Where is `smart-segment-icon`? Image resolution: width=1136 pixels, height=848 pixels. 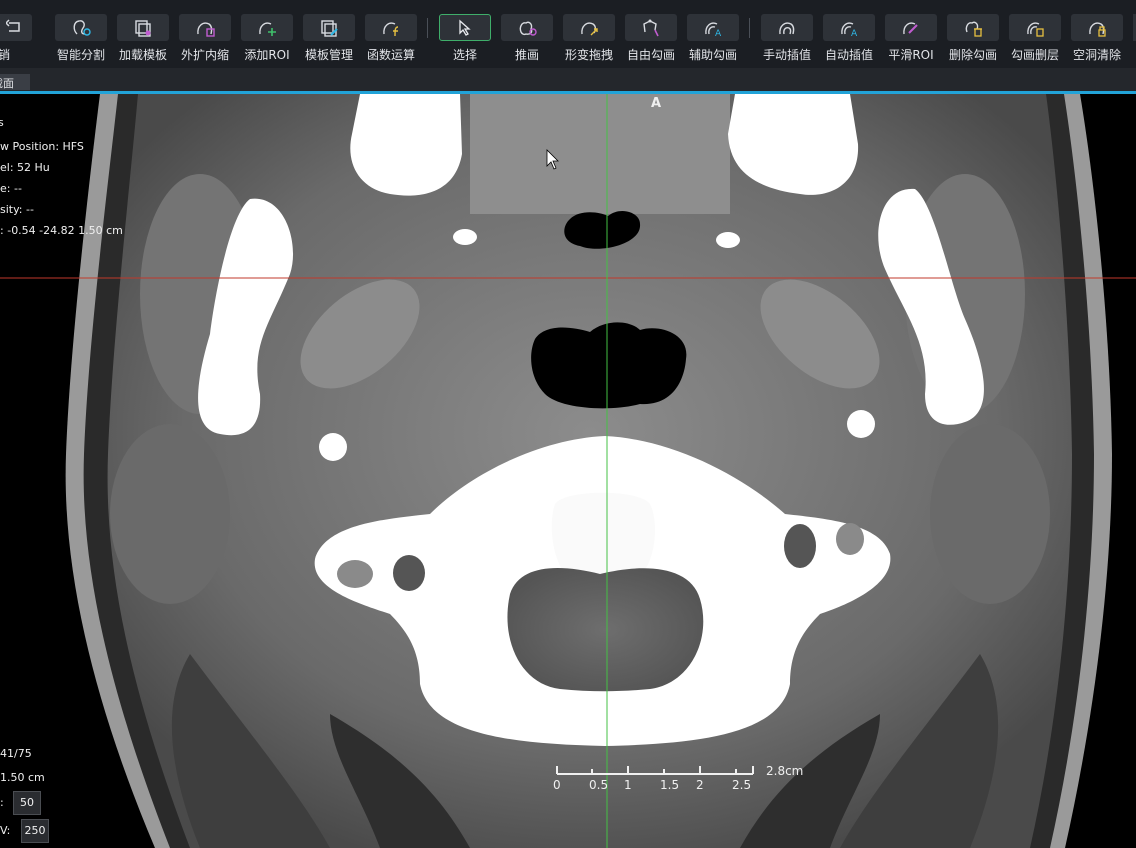
smart-segment-icon is located at coordinates (82, 28).